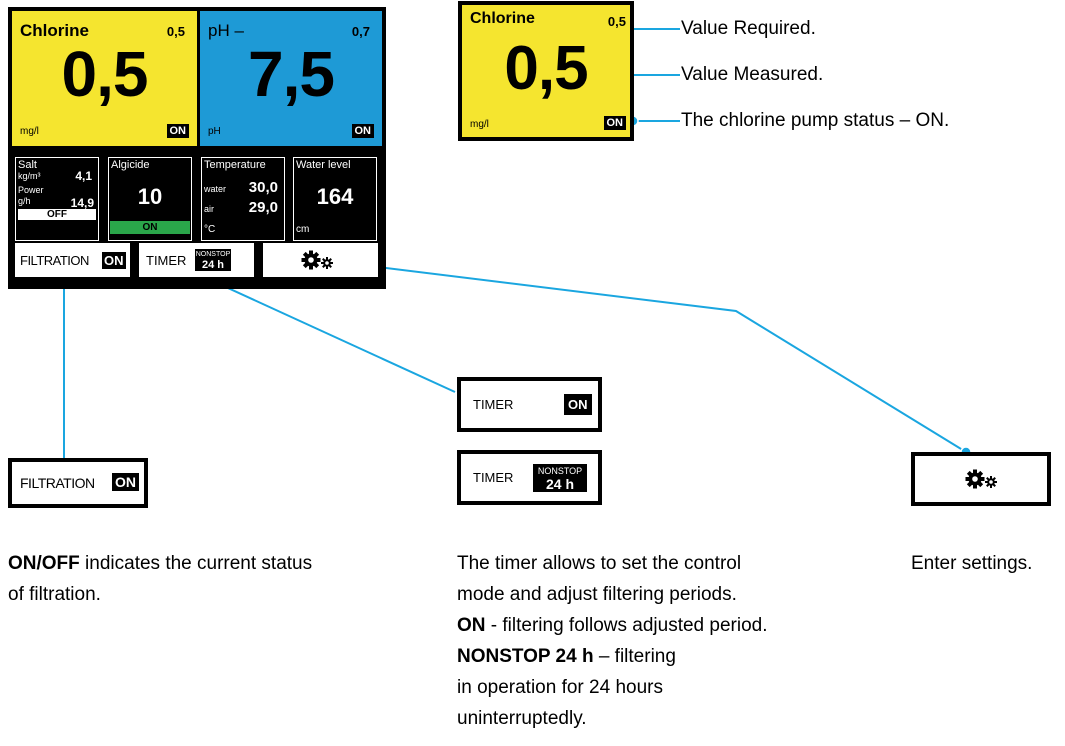 Image resolution: width=1065 pixels, height=746 pixels. I want to click on algicide-tile: Algicide 10 ON, so click(150, 199).